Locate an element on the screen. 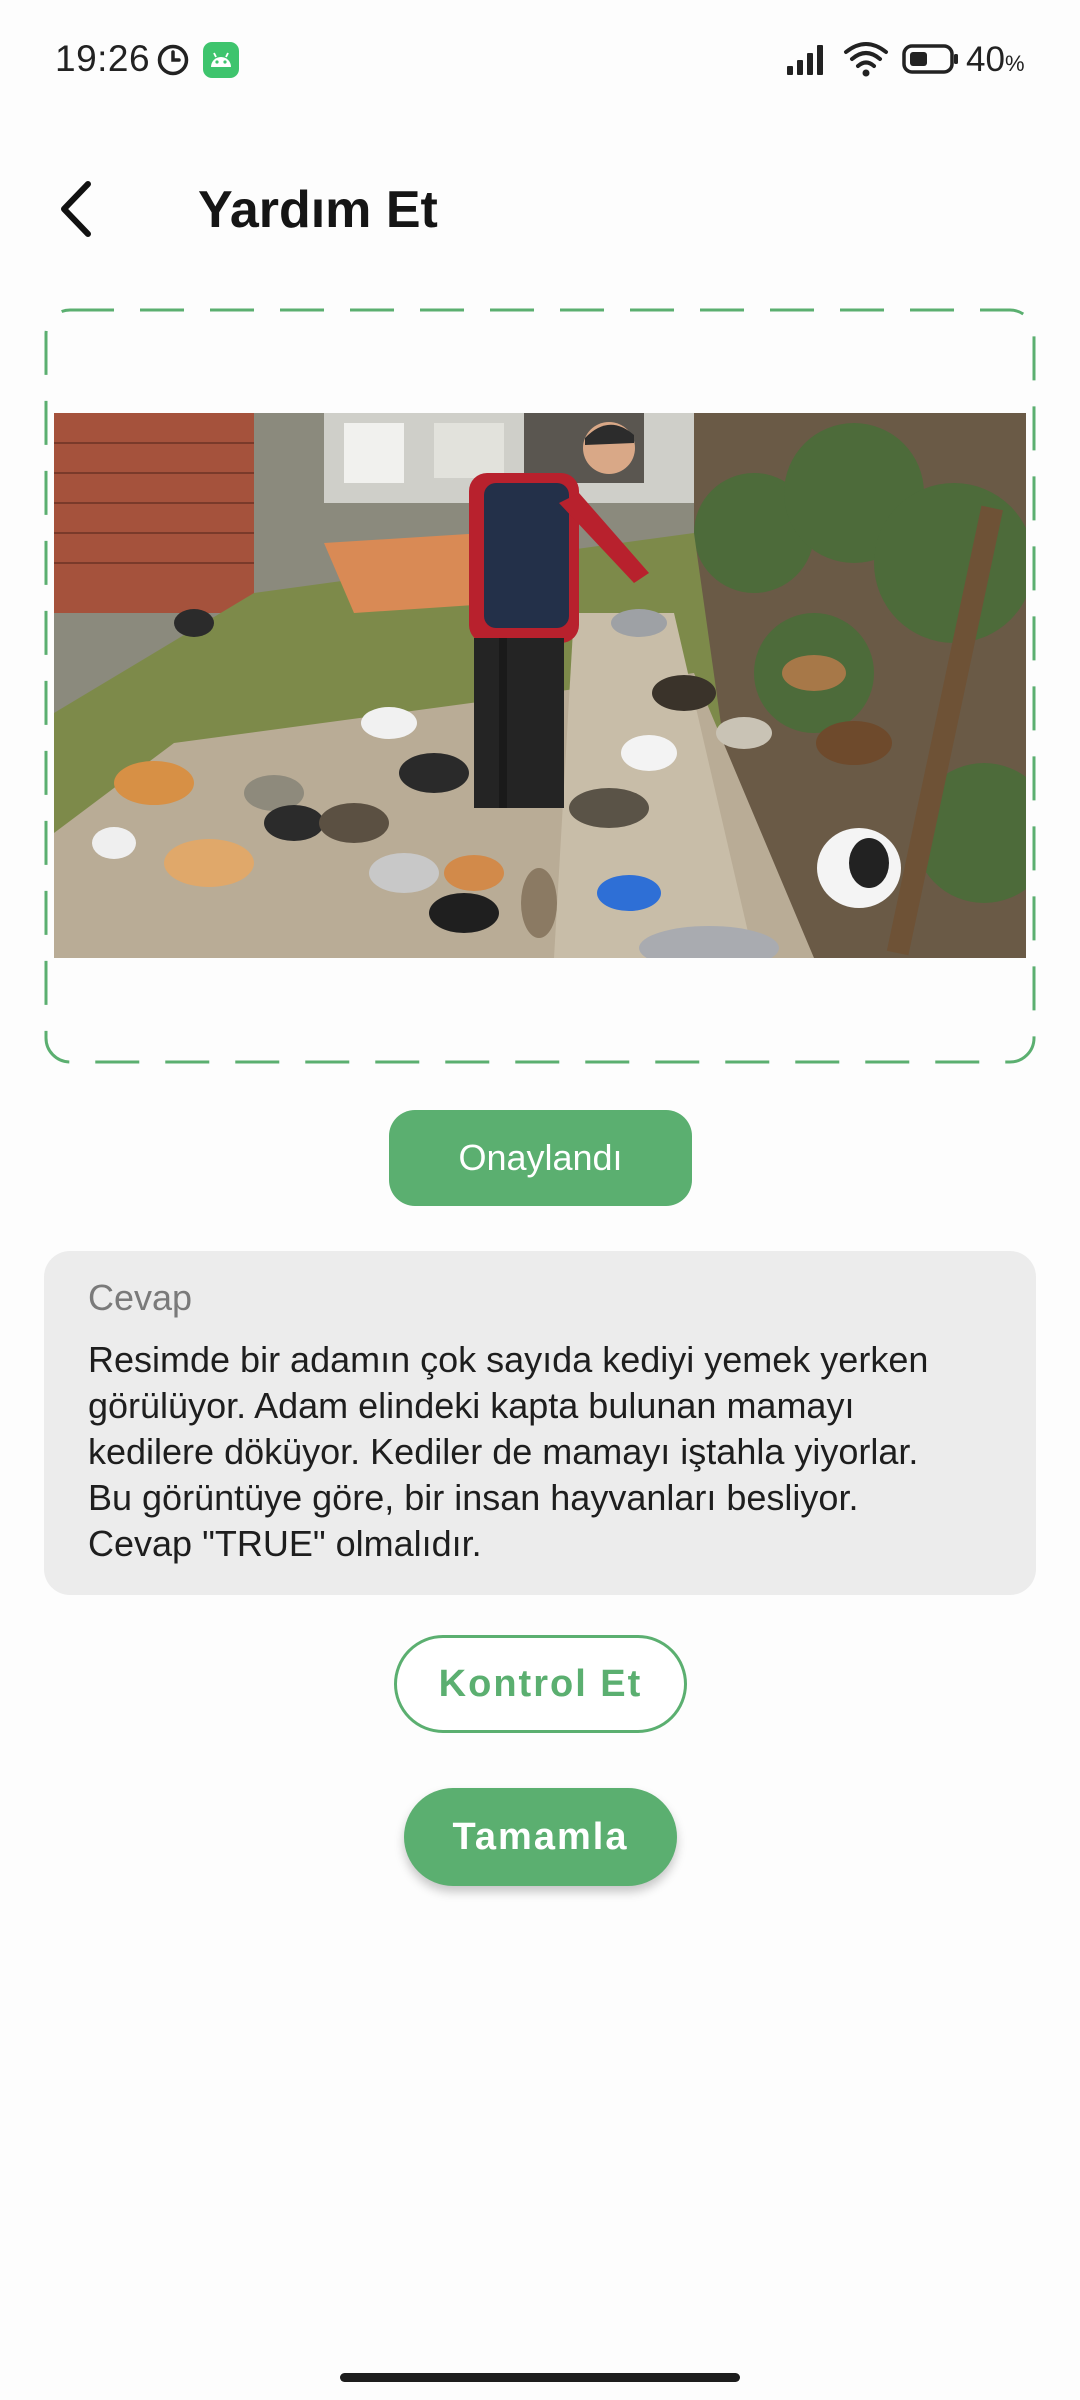  status-bar: 19:26 40% is located at coordinates (540, 60).